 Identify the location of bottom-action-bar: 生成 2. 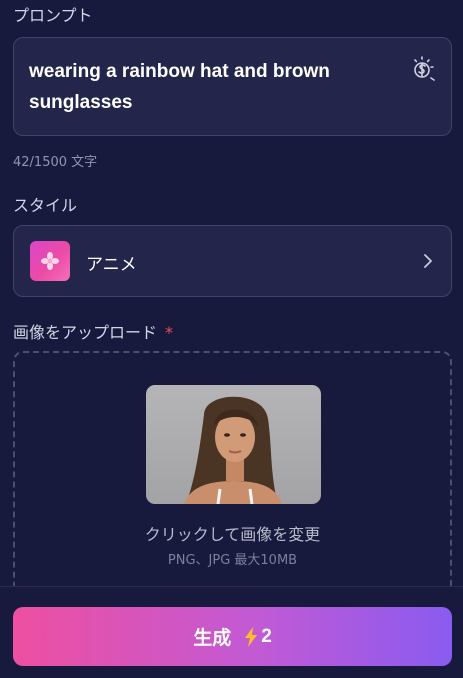
(231, 632).